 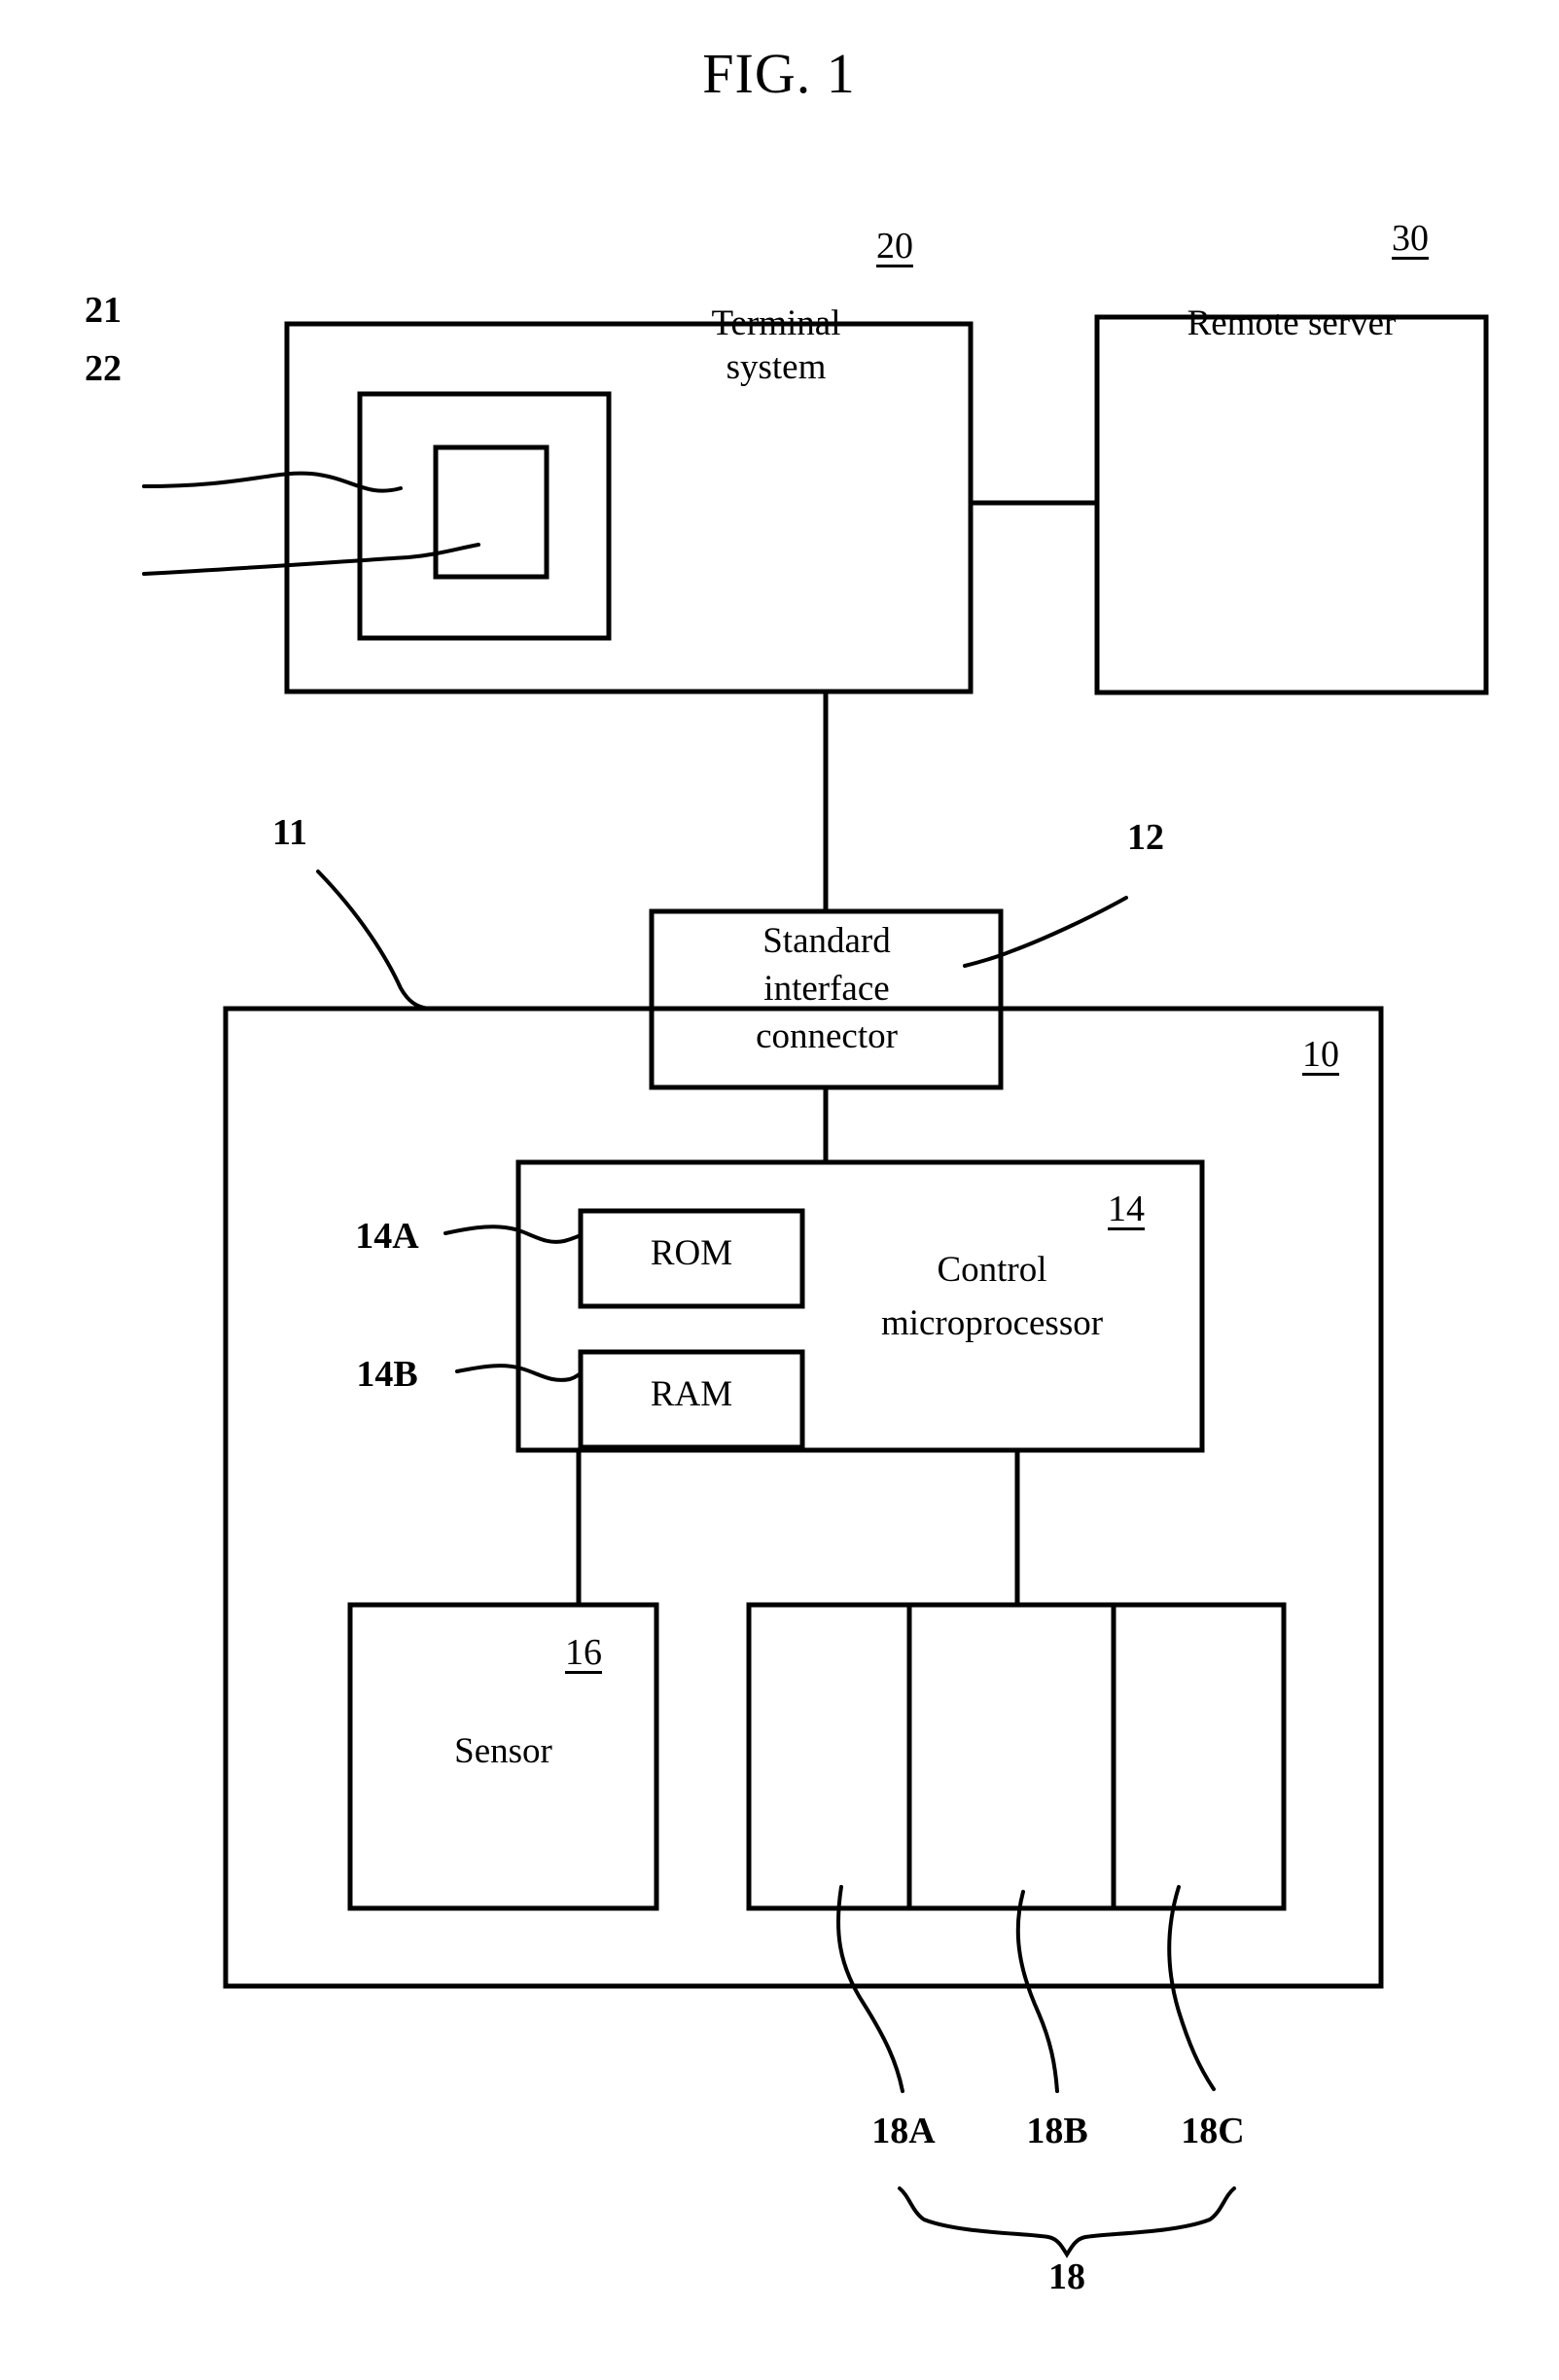 I want to click on ref-number-12: 12, so click(x=1145, y=837).